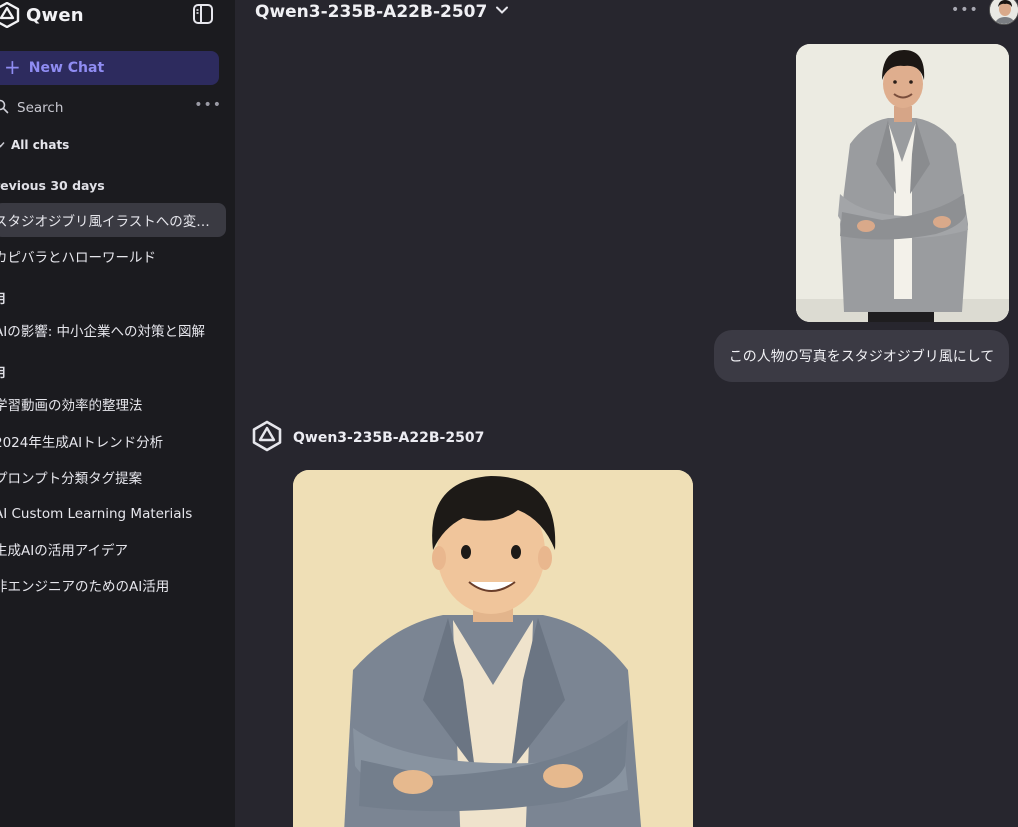  I want to click on chat-item: AI Custom Learning Materials, so click(113, 514).